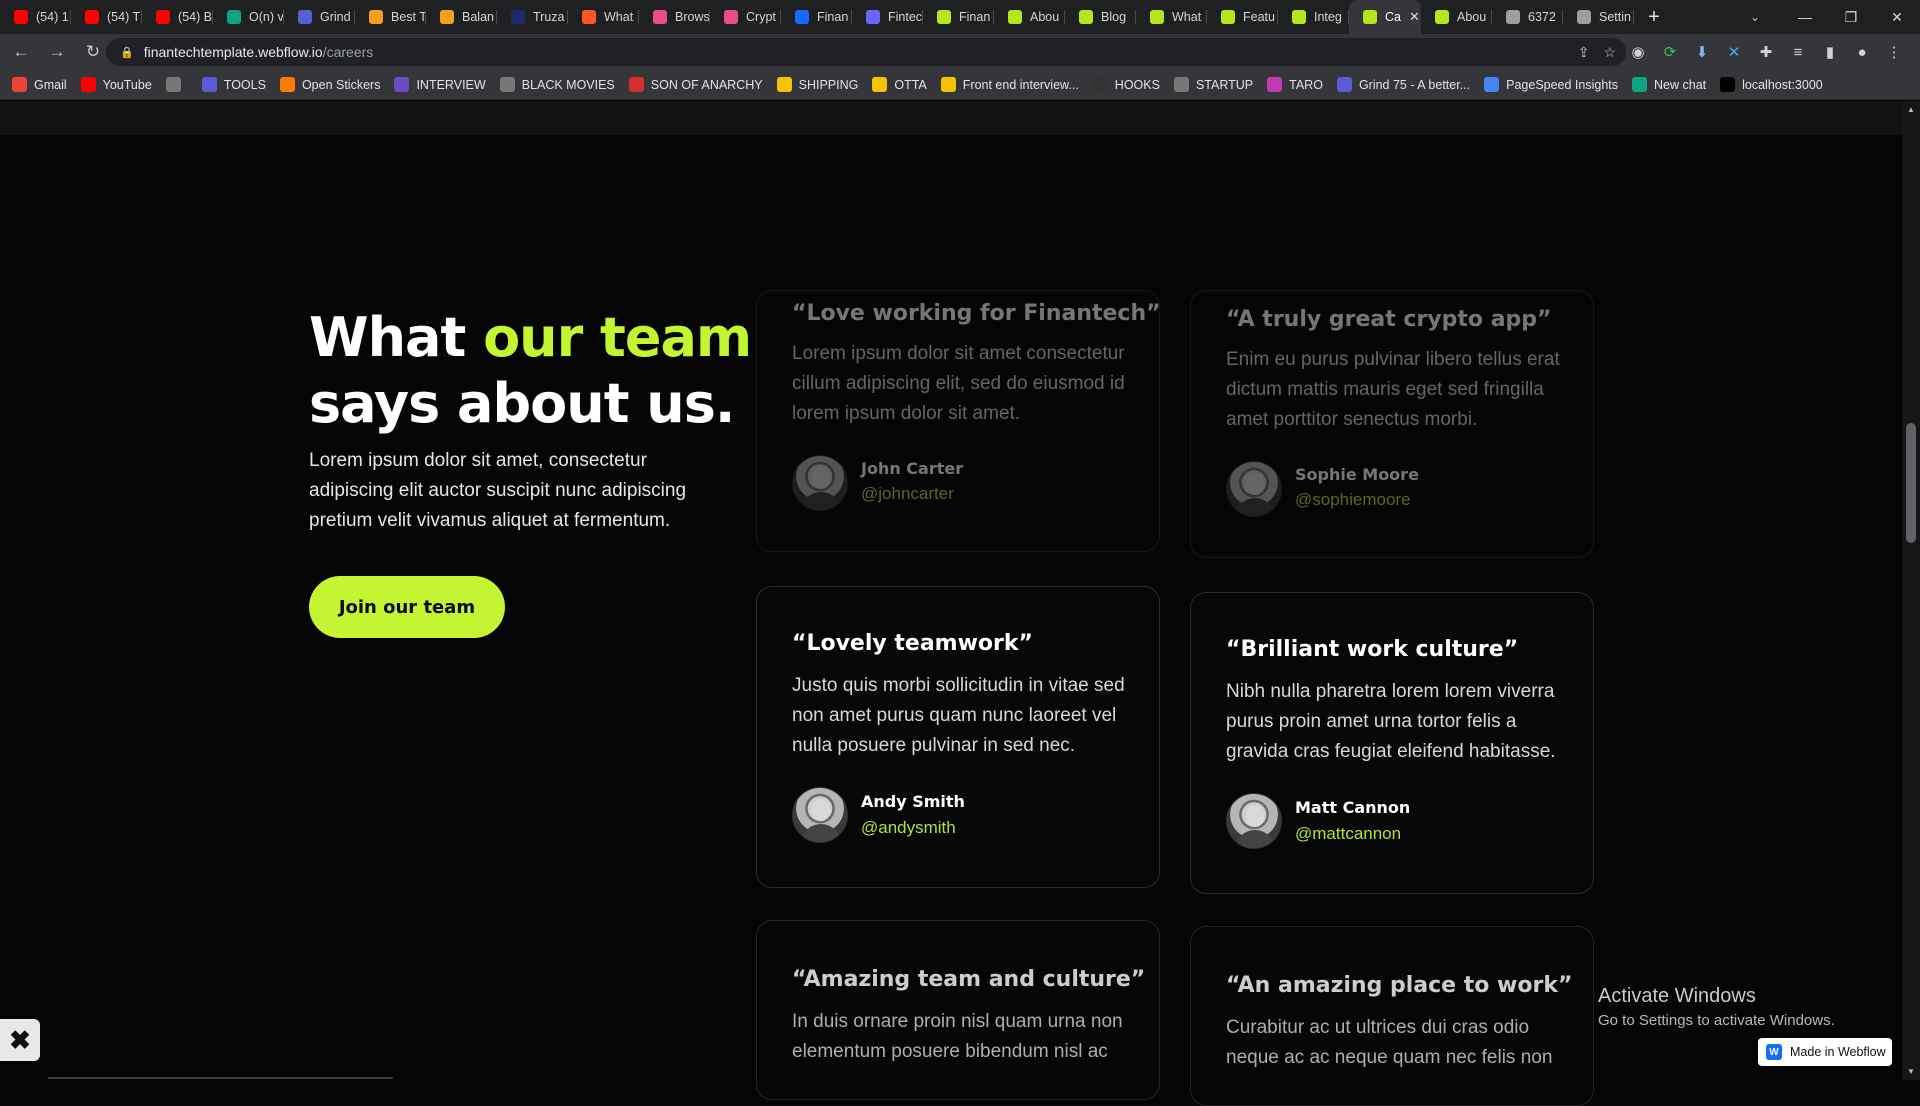 The height and width of the screenshot is (1106, 1920). I want to click on share-icon: ⇪, so click(1584, 52).